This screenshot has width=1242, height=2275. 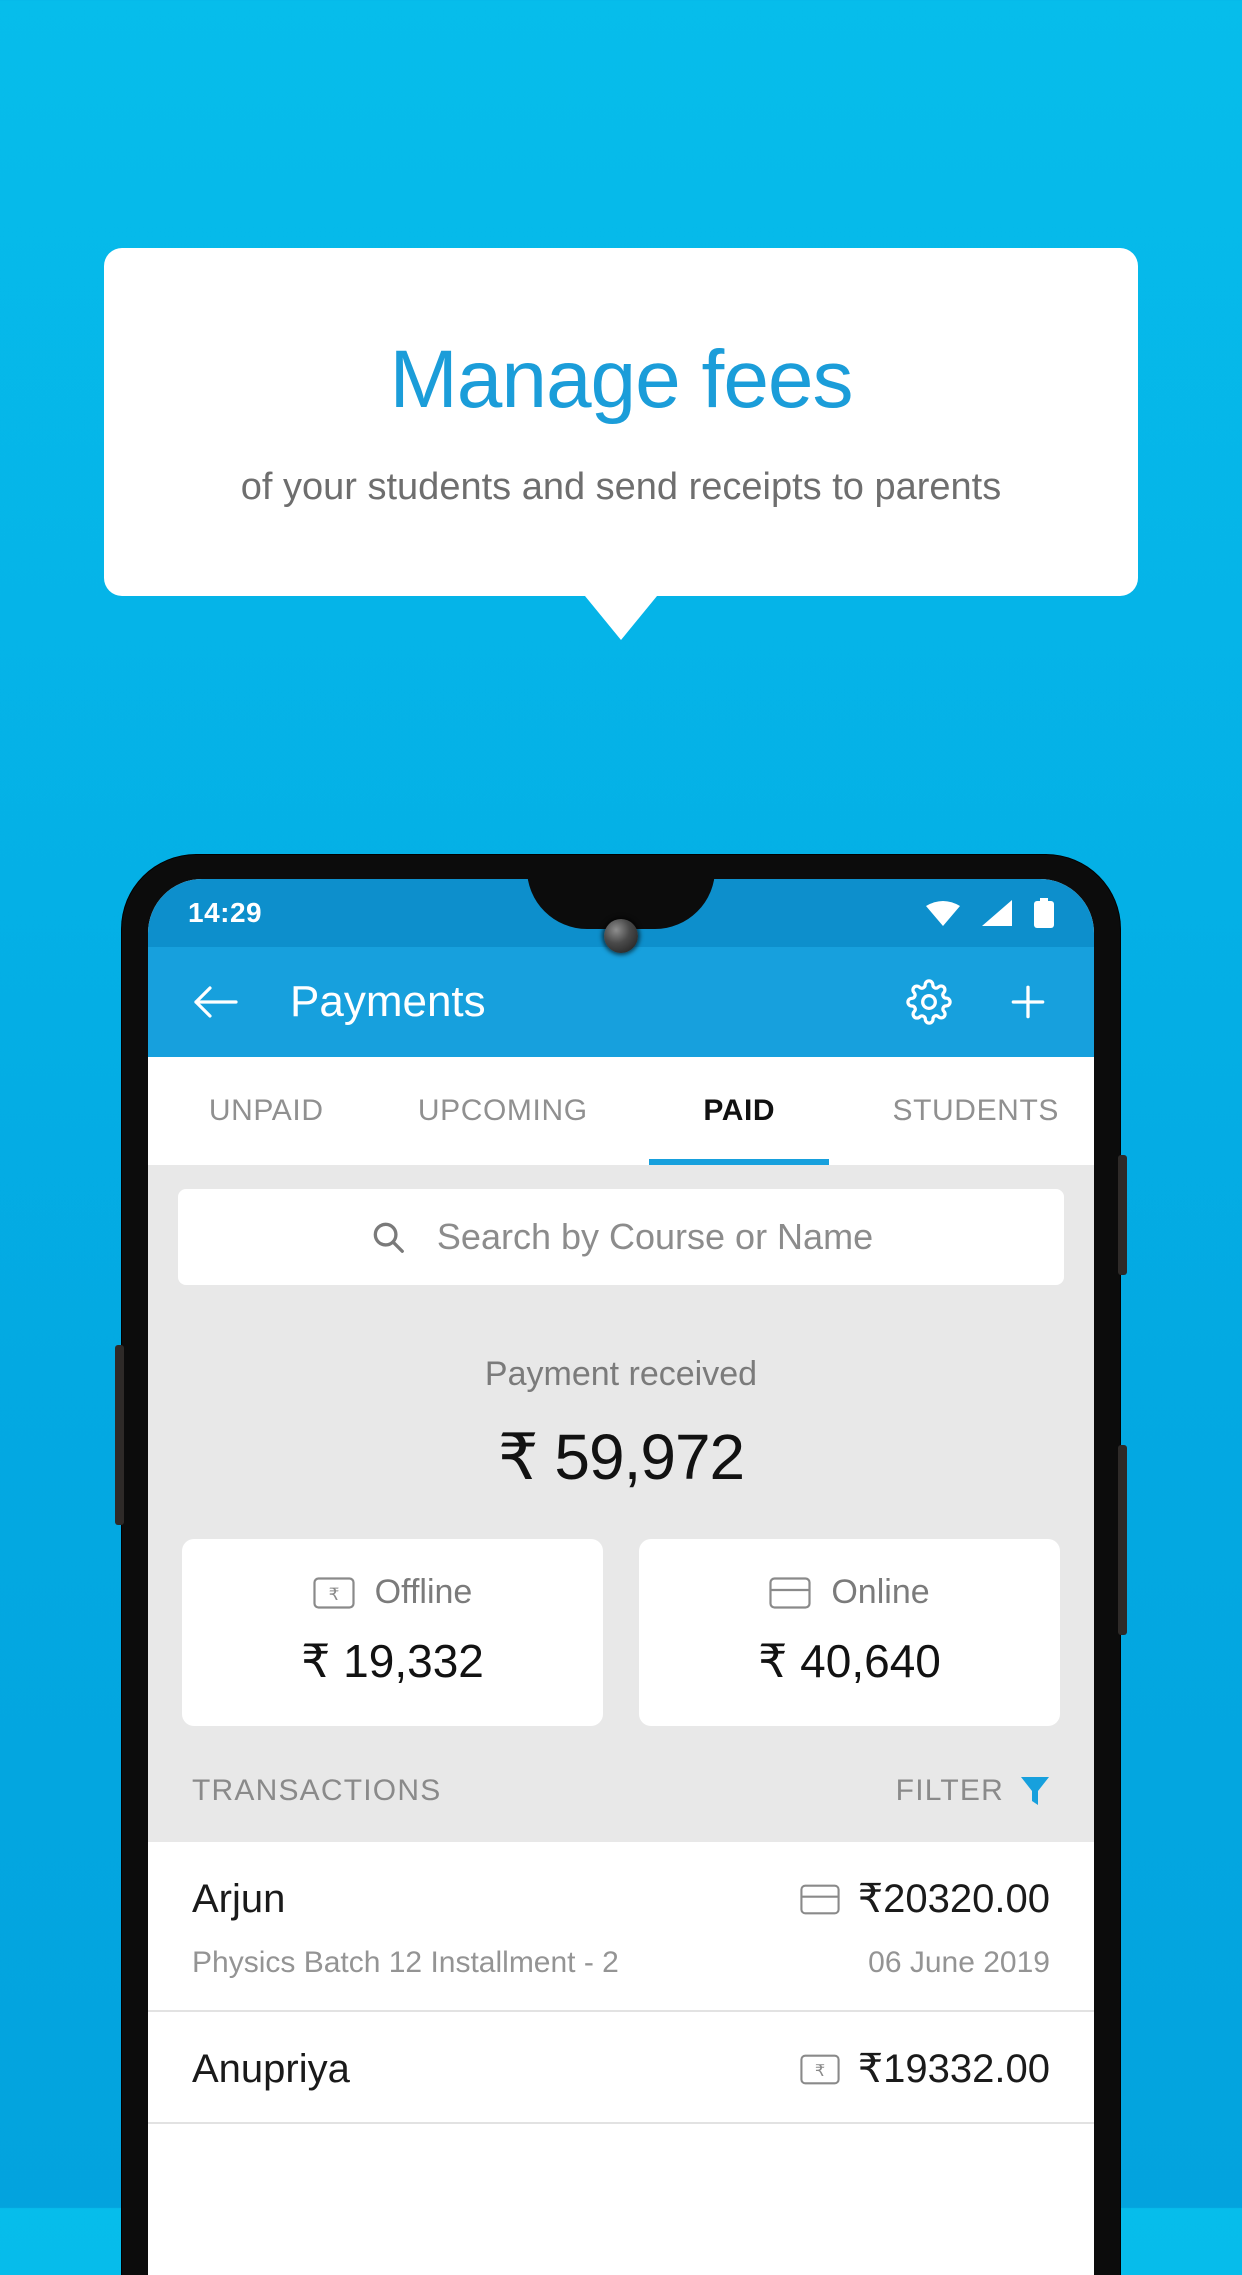 I want to click on payment-summary: Payment received ₹ 59,972, so click(x=621, y=1390).